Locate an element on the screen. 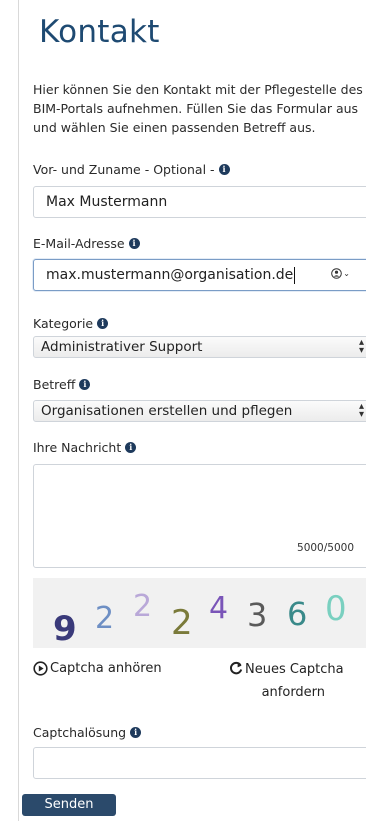 This screenshot has height=821, width=366. name-label: Vor- und Zuname - Optional - i is located at coordinates (131, 169).